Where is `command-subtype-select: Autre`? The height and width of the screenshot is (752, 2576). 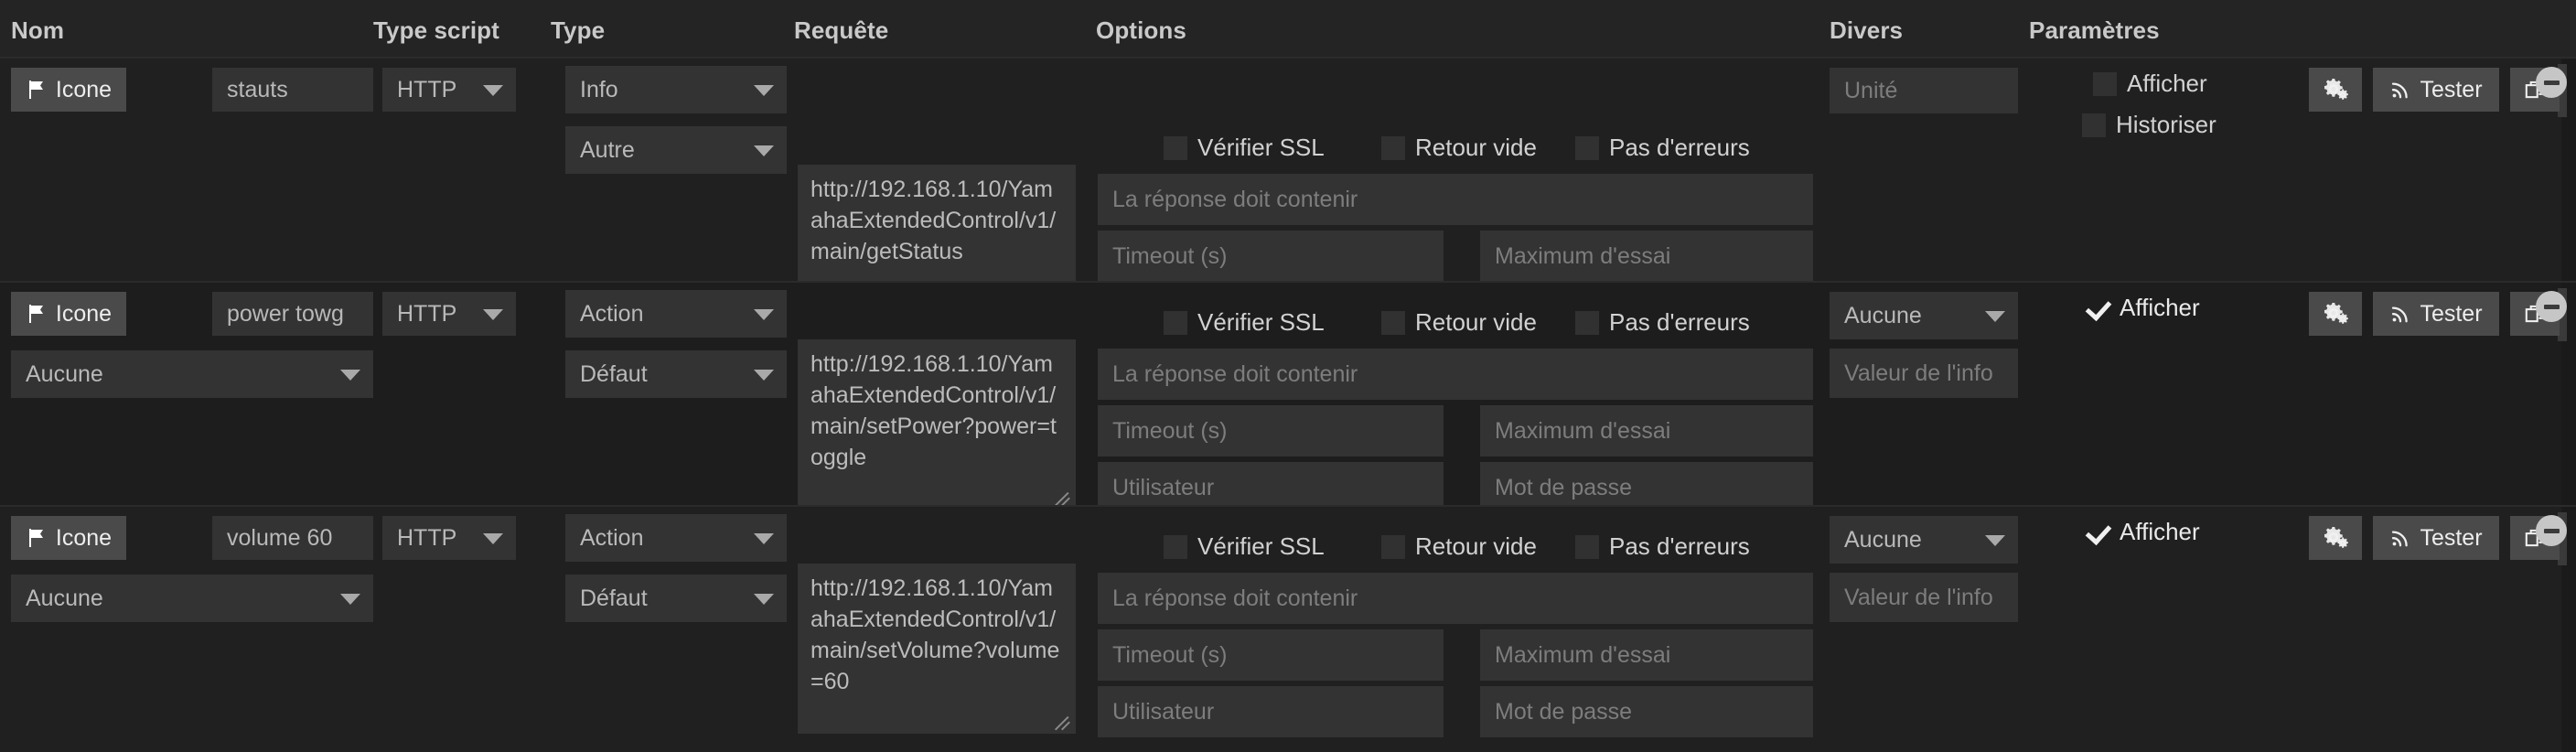 command-subtype-select: Autre is located at coordinates (676, 150).